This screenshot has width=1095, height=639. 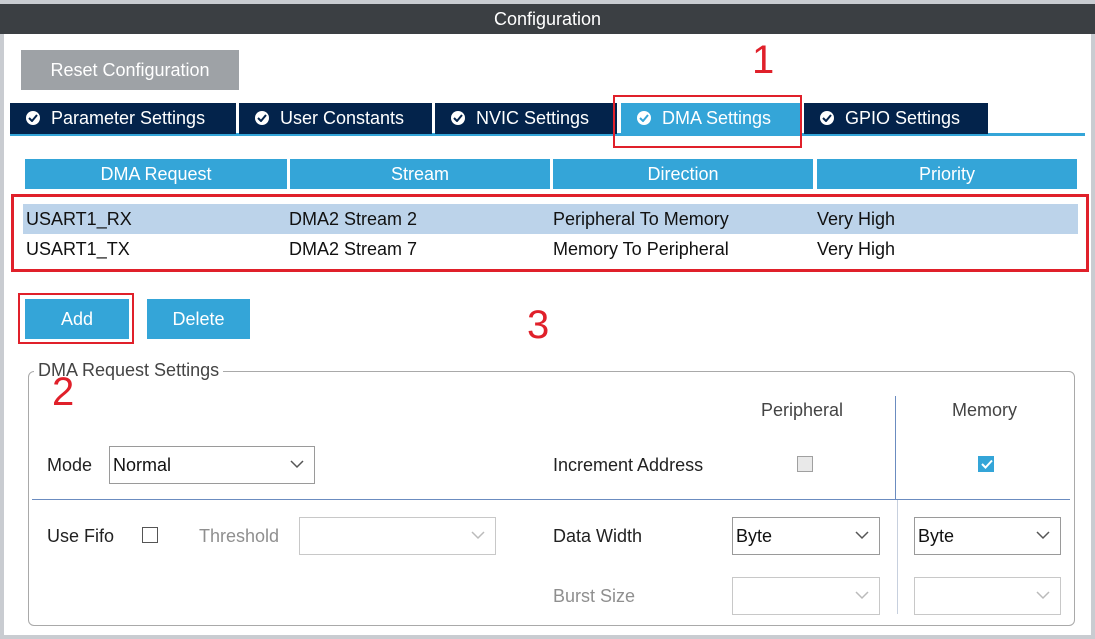 What do you see at coordinates (142, 465) in the screenshot?
I see `mode-value: Normal` at bounding box center [142, 465].